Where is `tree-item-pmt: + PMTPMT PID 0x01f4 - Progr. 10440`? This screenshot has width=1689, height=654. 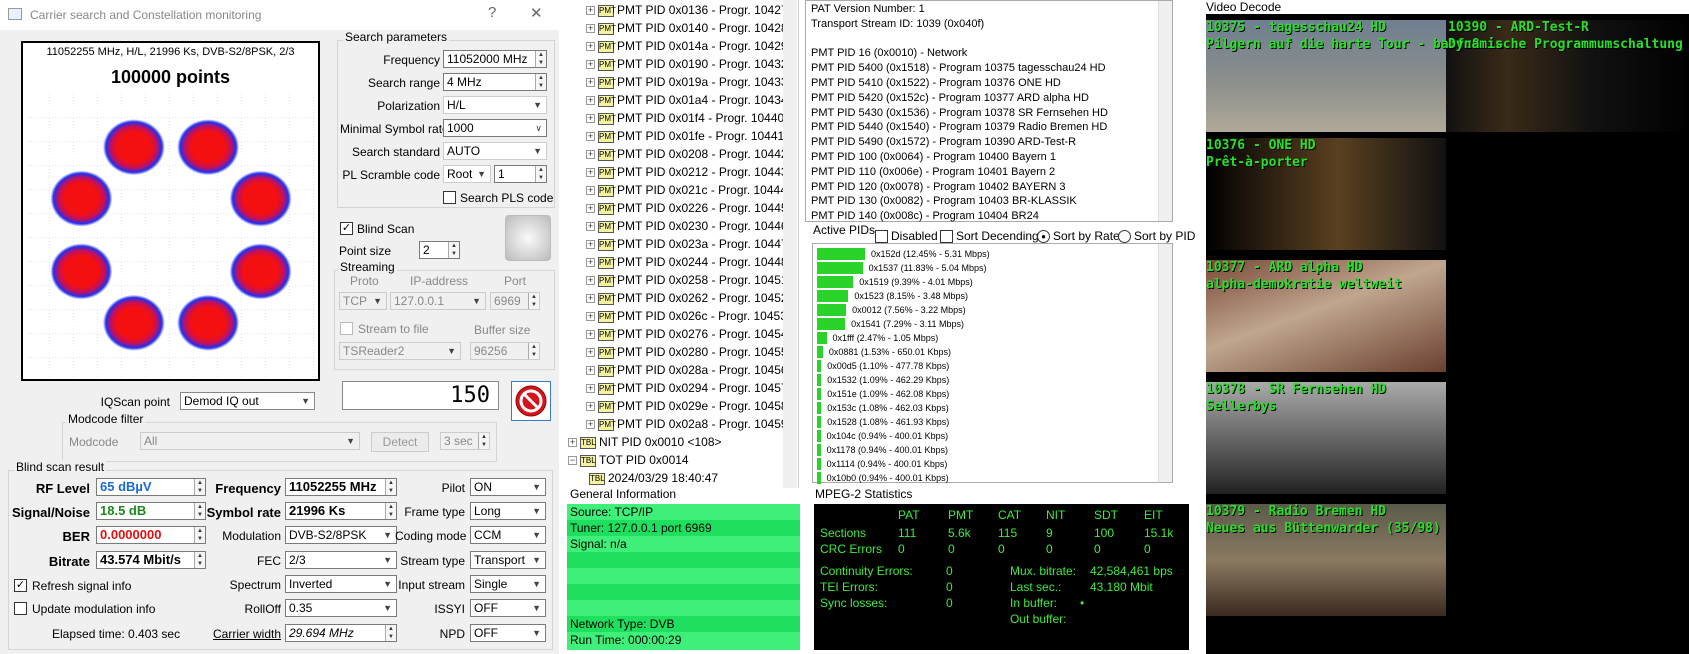 tree-item-pmt: + PMTPMT PID 0x01f4 - Progr. 10440 is located at coordinates (685, 118).